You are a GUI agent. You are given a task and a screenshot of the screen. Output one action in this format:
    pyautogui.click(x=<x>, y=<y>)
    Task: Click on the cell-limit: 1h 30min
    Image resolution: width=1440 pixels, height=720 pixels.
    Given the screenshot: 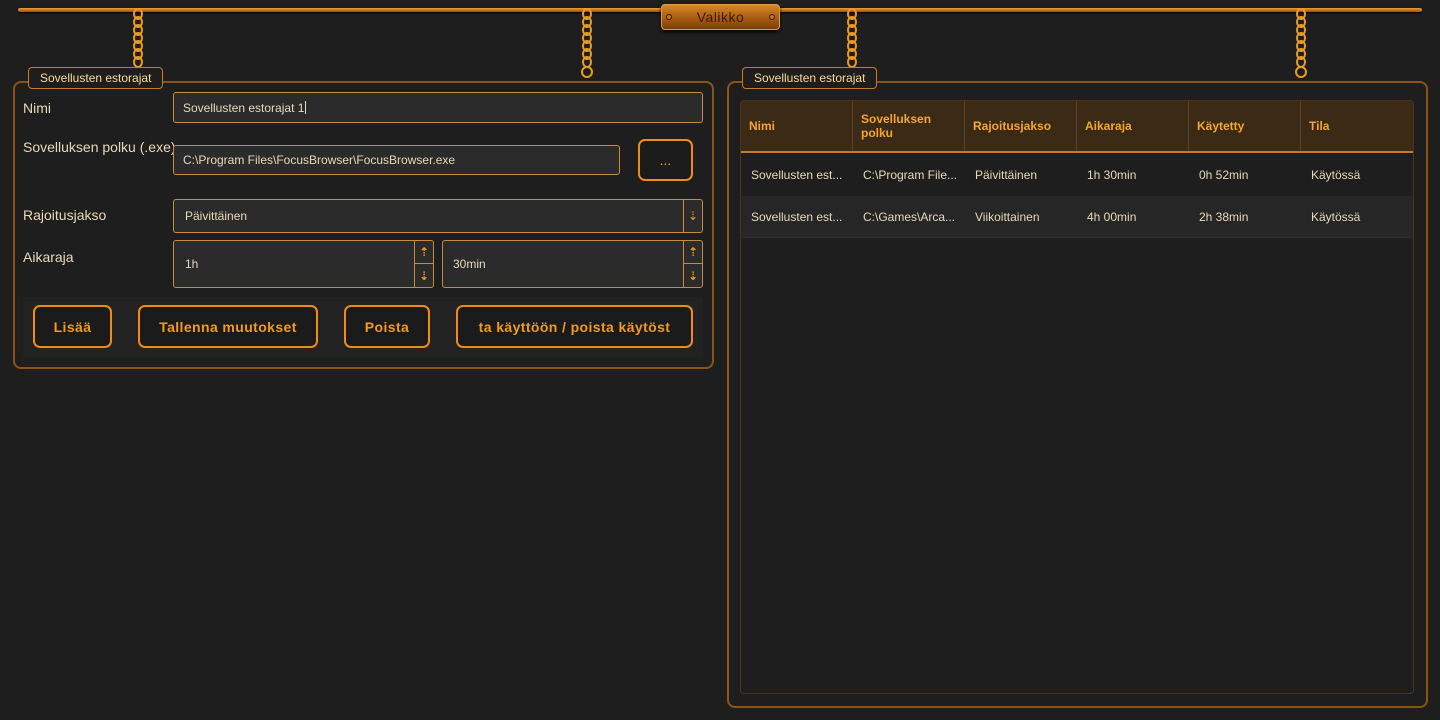 What is the action you would take?
    pyautogui.click(x=1112, y=175)
    